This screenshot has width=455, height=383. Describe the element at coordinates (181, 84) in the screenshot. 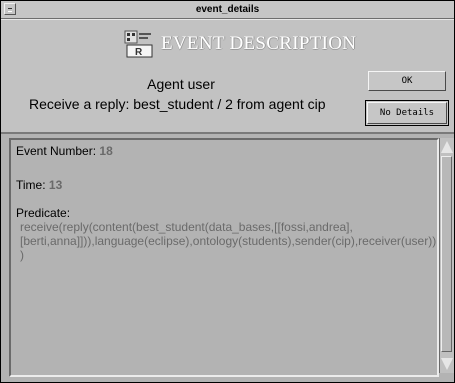

I see `agent-label: Agent user` at that location.